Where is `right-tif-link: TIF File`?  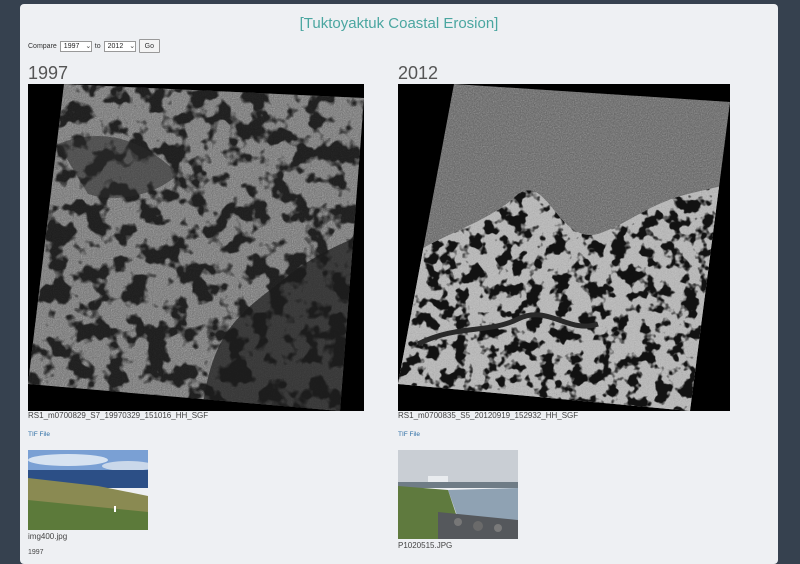 right-tif-link: TIF File is located at coordinates (409, 434).